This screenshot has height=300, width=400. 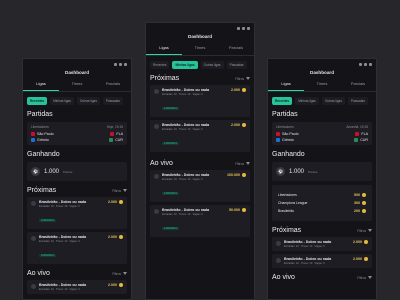 I want to click on earnings-unit: Pontos, so click(x=313, y=171).